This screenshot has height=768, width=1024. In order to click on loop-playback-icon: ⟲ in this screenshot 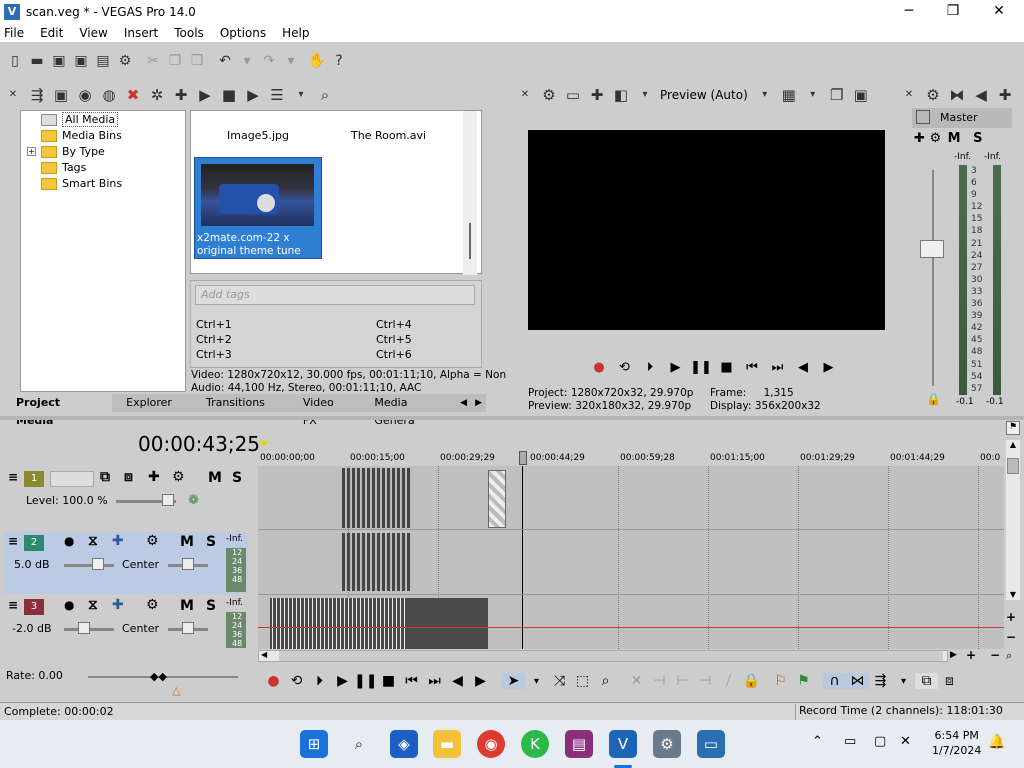, I will do `click(296, 681)`.